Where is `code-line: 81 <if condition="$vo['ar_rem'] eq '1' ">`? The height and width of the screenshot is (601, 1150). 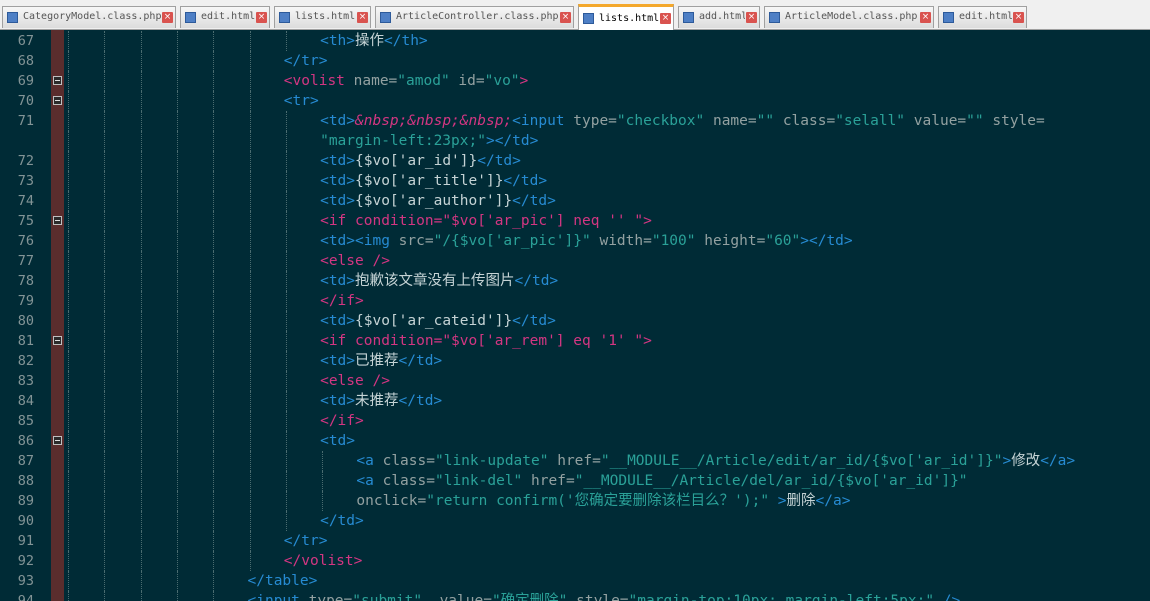
code-line: 81 <if condition="$vo['ar_rem'] eq '1' "> is located at coordinates (575, 341).